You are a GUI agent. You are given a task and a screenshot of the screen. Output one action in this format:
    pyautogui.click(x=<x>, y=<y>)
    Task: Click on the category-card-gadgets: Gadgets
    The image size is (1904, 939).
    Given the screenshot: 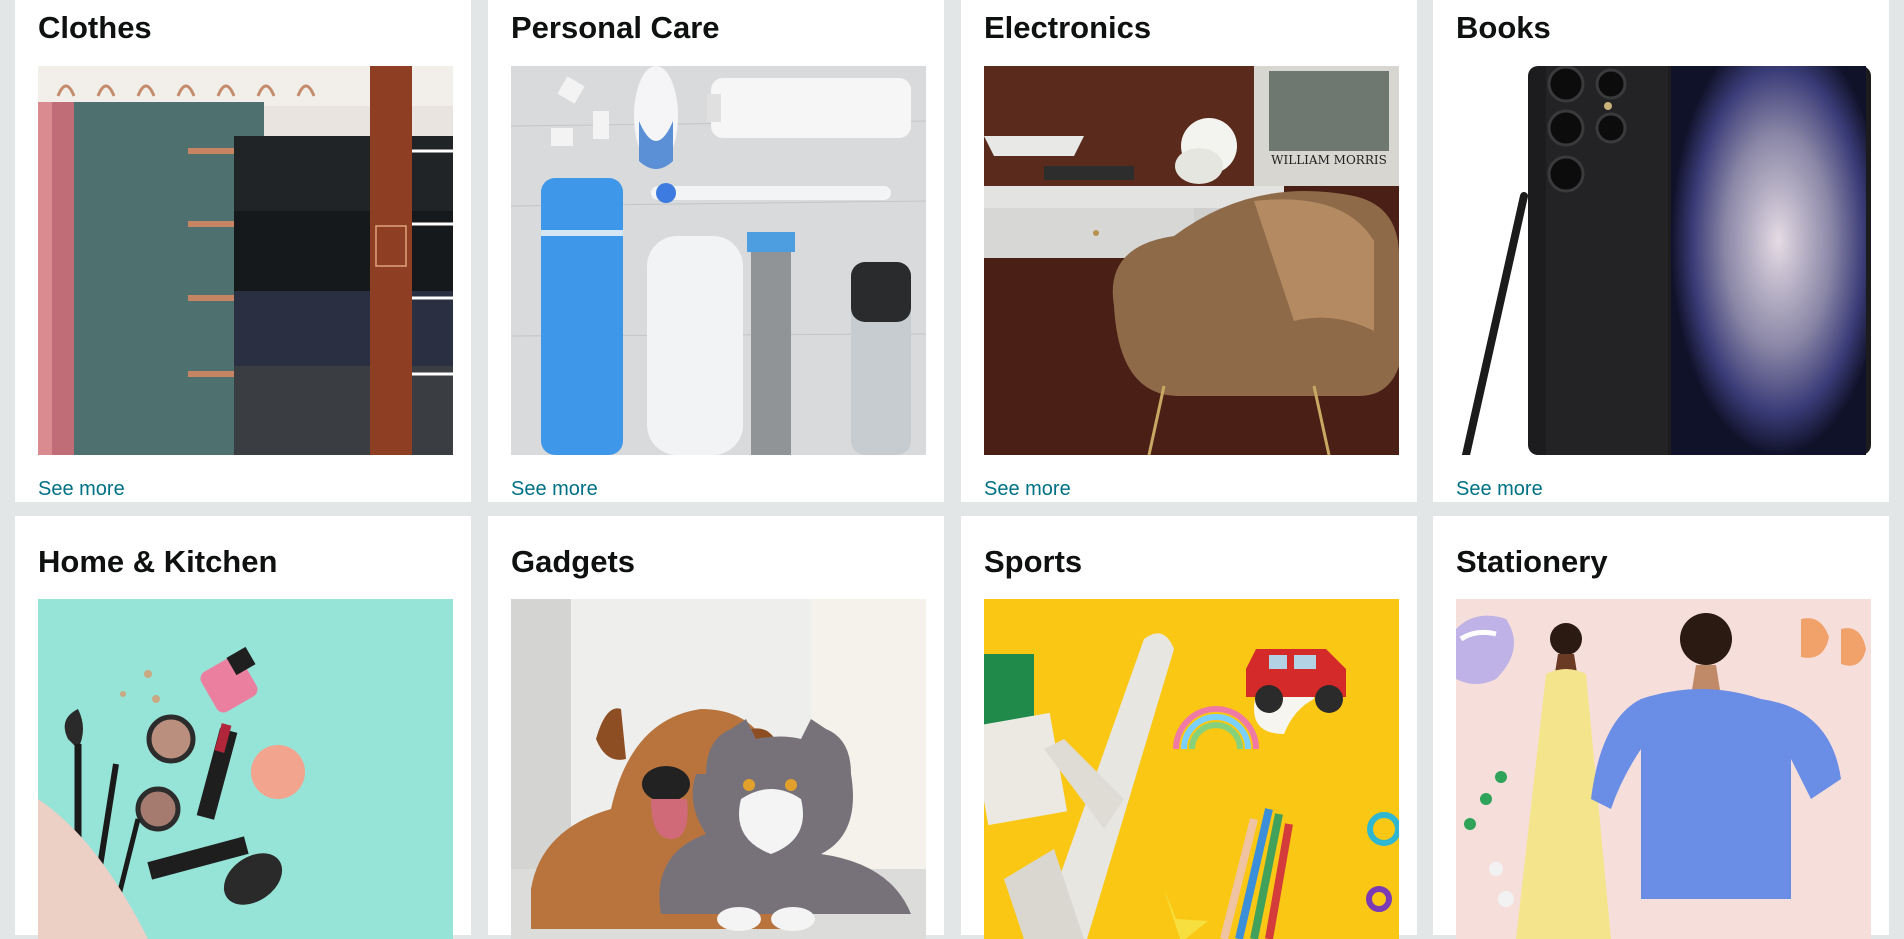 What is the action you would take?
    pyautogui.click(x=716, y=727)
    